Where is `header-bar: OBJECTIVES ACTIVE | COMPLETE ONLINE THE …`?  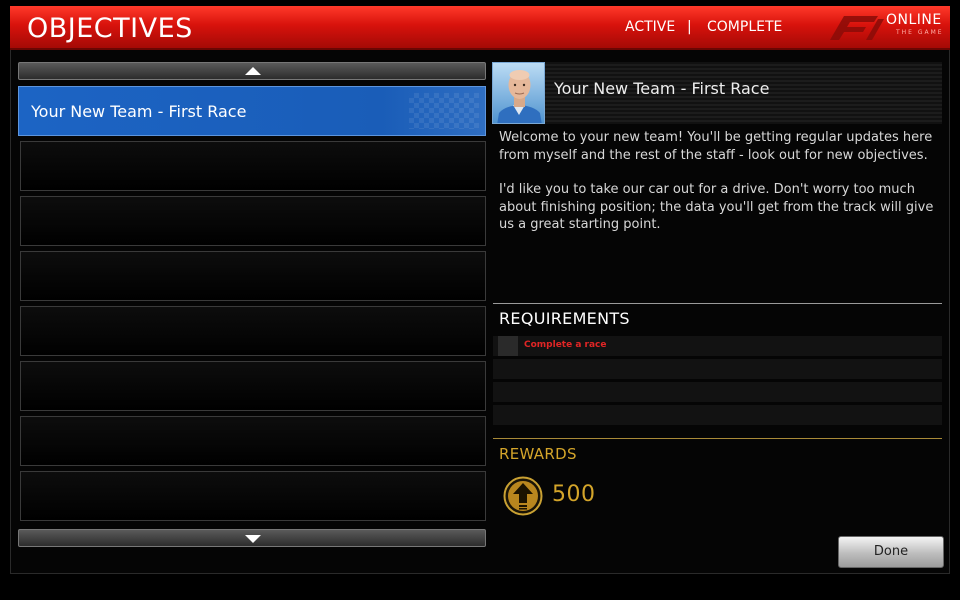
header-bar: OBJECTIVES ACTIVE | COMPLETE ONLINE THE … is located at coordinates (480, 28).